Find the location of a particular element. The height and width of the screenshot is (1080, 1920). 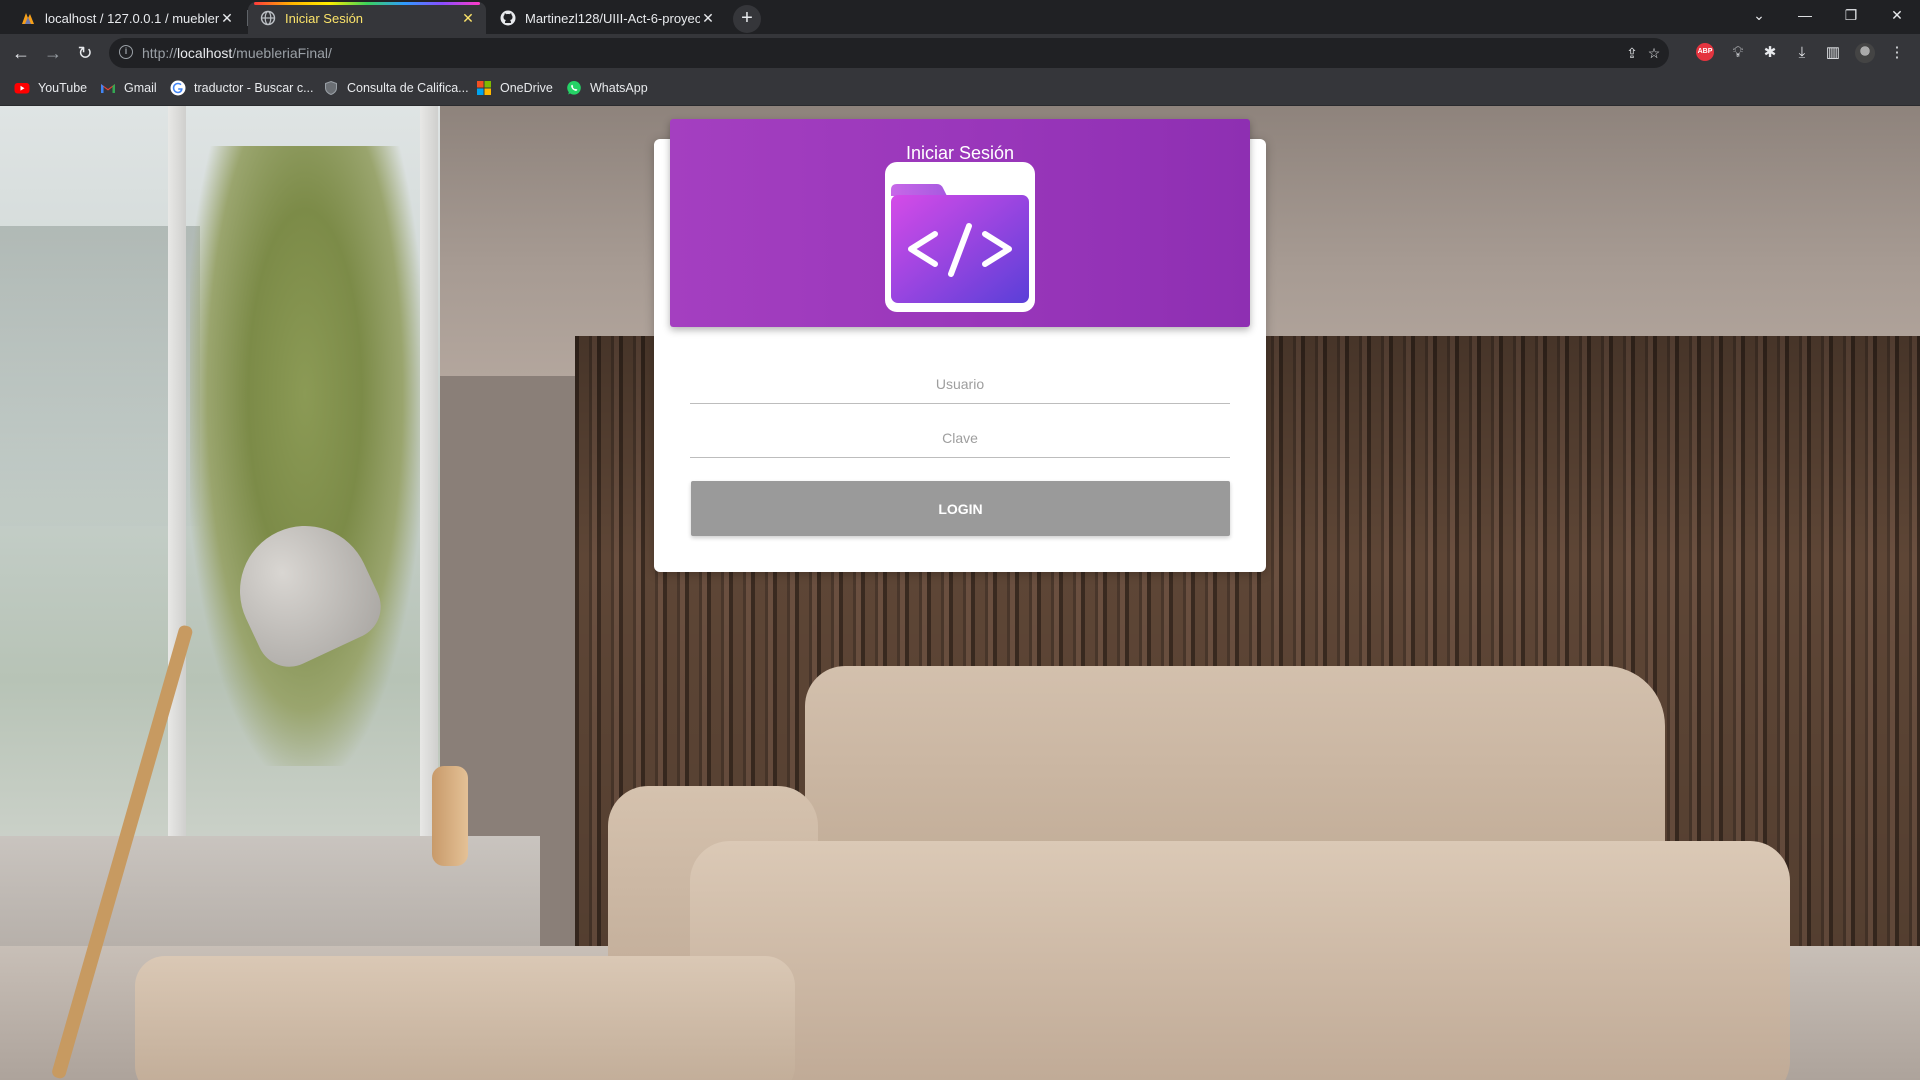

minimize-icon: — is located at coordinates (1805, 15).